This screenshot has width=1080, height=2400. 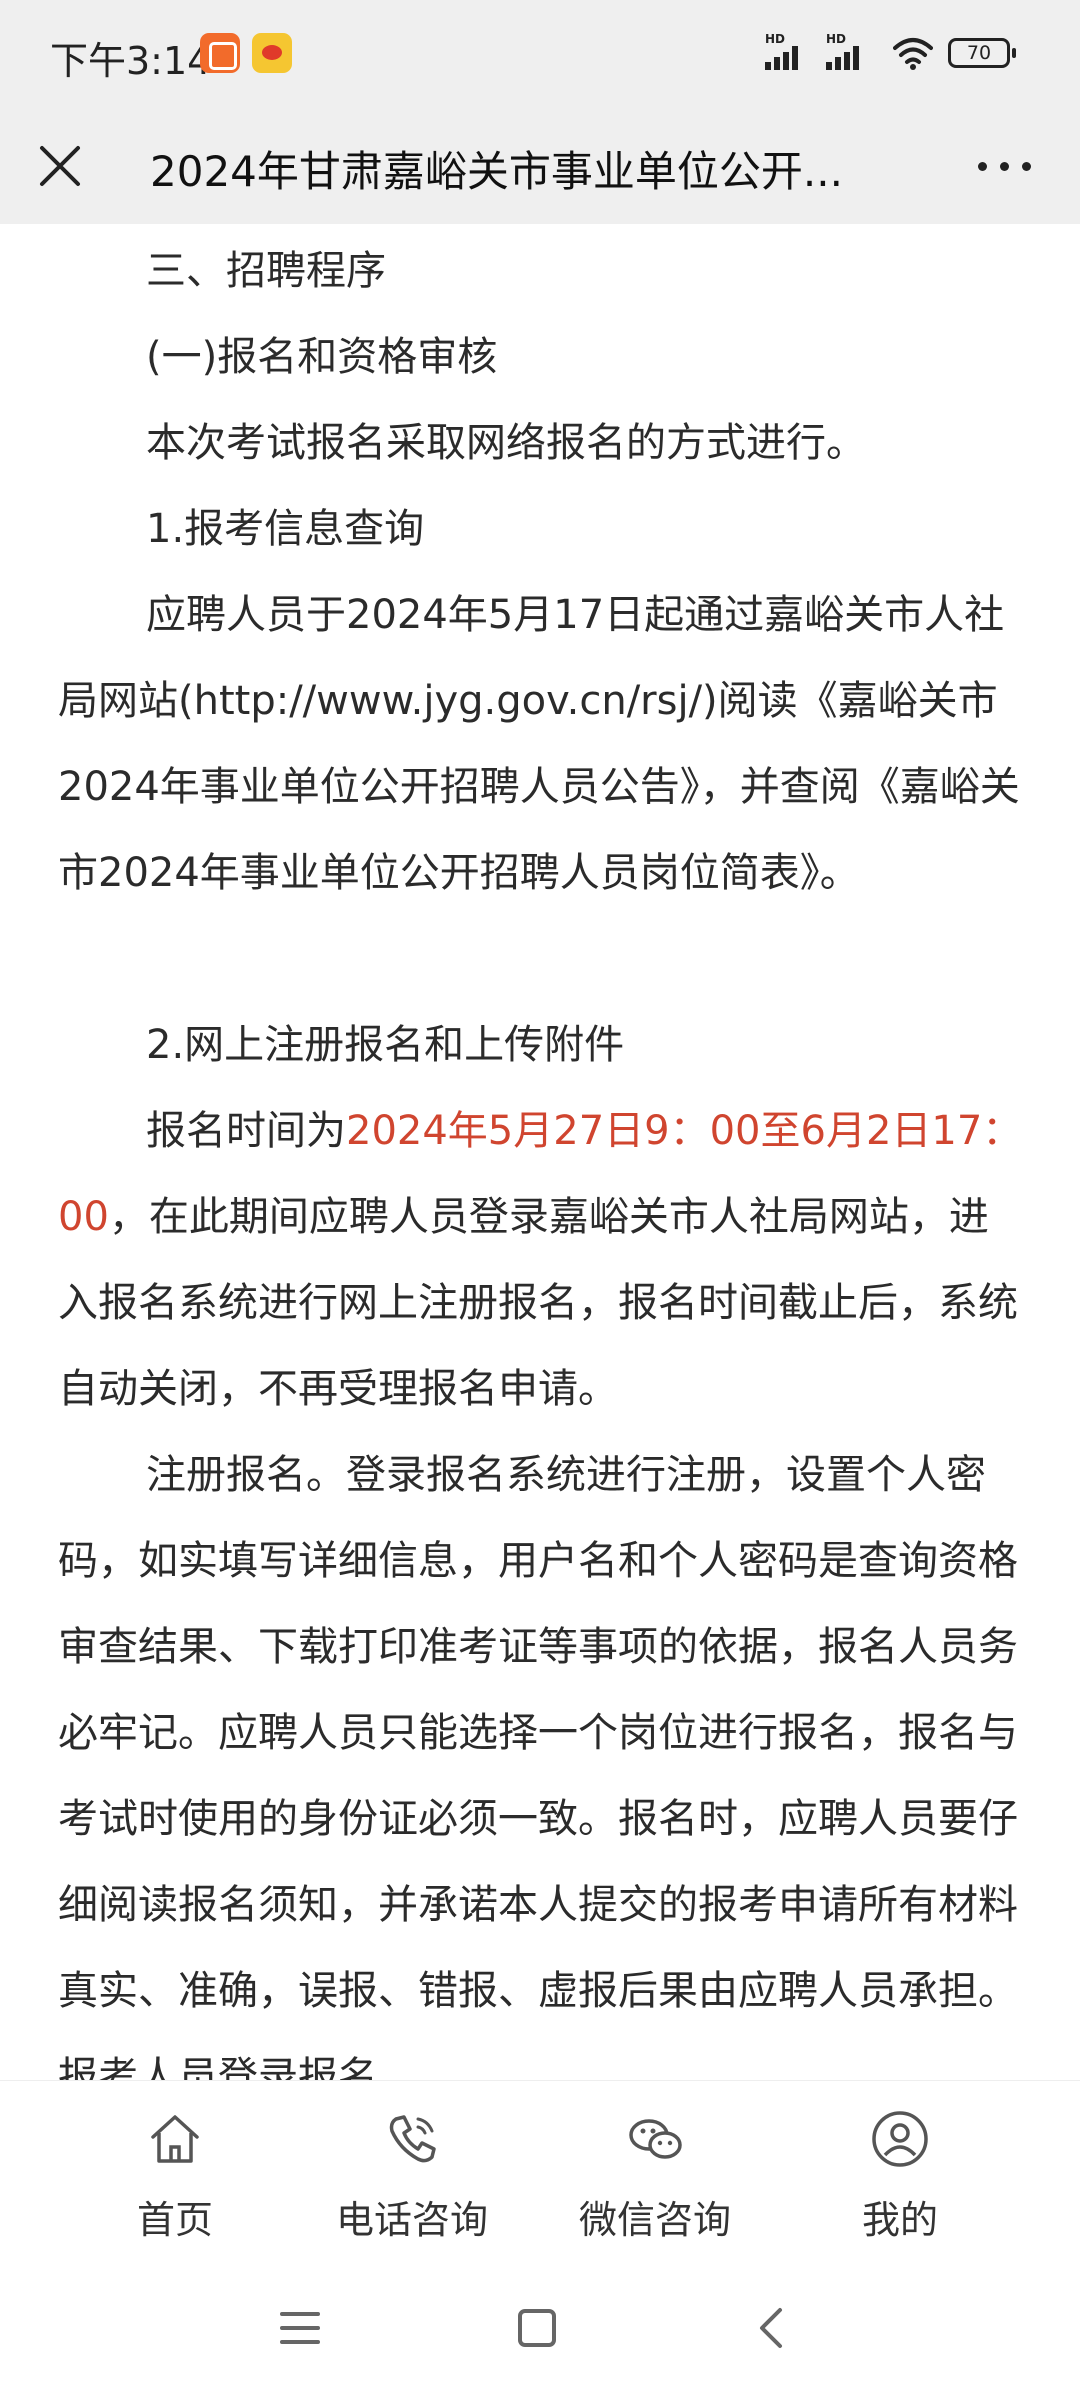 I want to click on user-profile-icon, so click(x=900, y=2139).